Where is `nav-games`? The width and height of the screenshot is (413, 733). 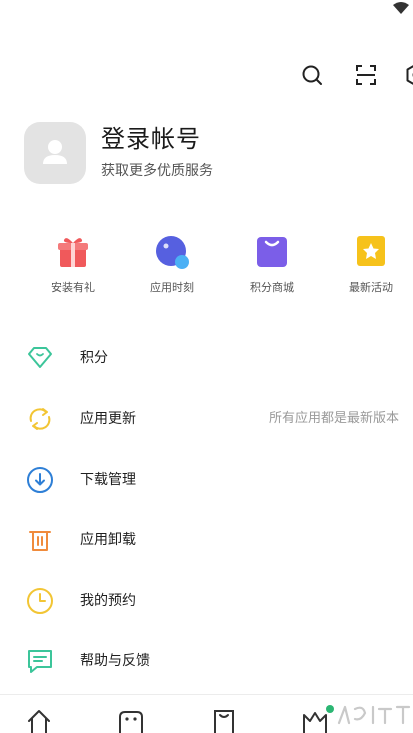 nav-games is located at coordinates (131, 720).